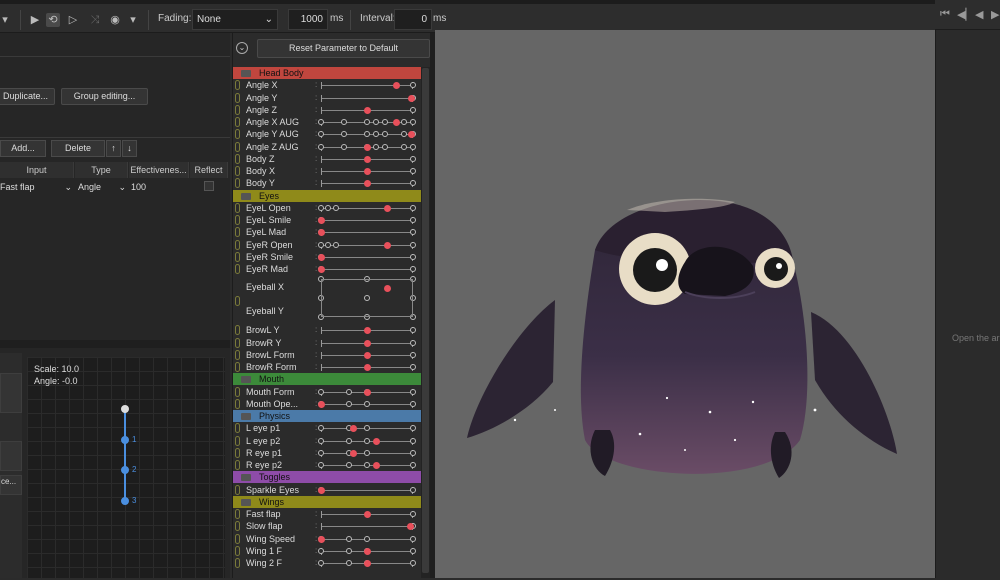  I want to click on param-row: Angle Y:, so click(327, 98).